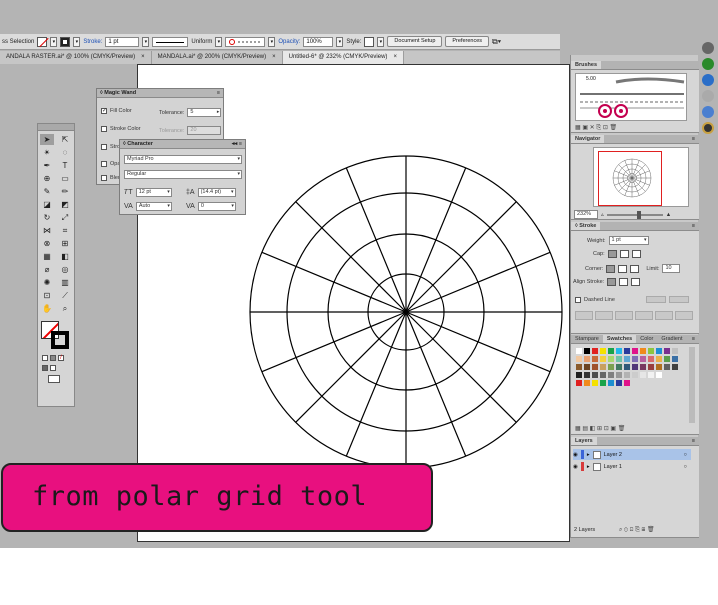 Image resolution: width=718 pixels, height=605 pixels. What do you see at coordinates (708, 112) in the screenshot?
I see `transform-icon` at bounding box center [708, 112].